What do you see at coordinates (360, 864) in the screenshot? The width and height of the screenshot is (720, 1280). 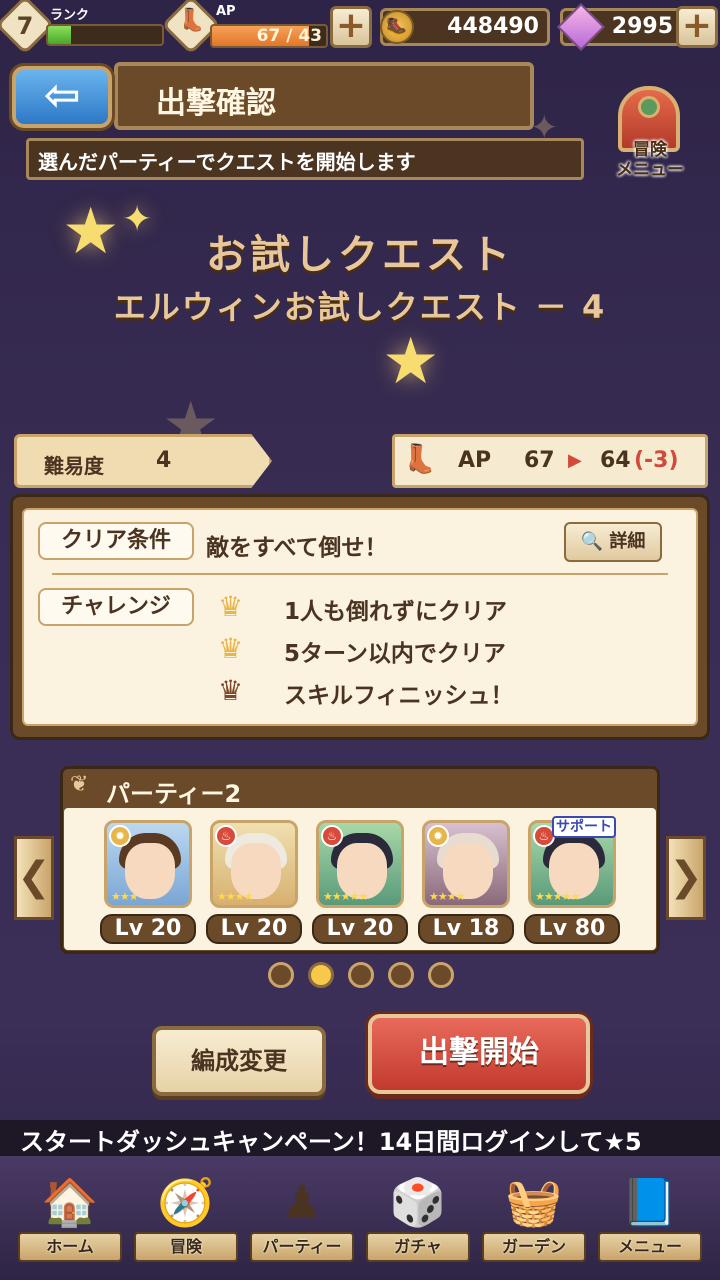 I see `party-member: ♨ ★★★★★` at bounding box center [360, 864].